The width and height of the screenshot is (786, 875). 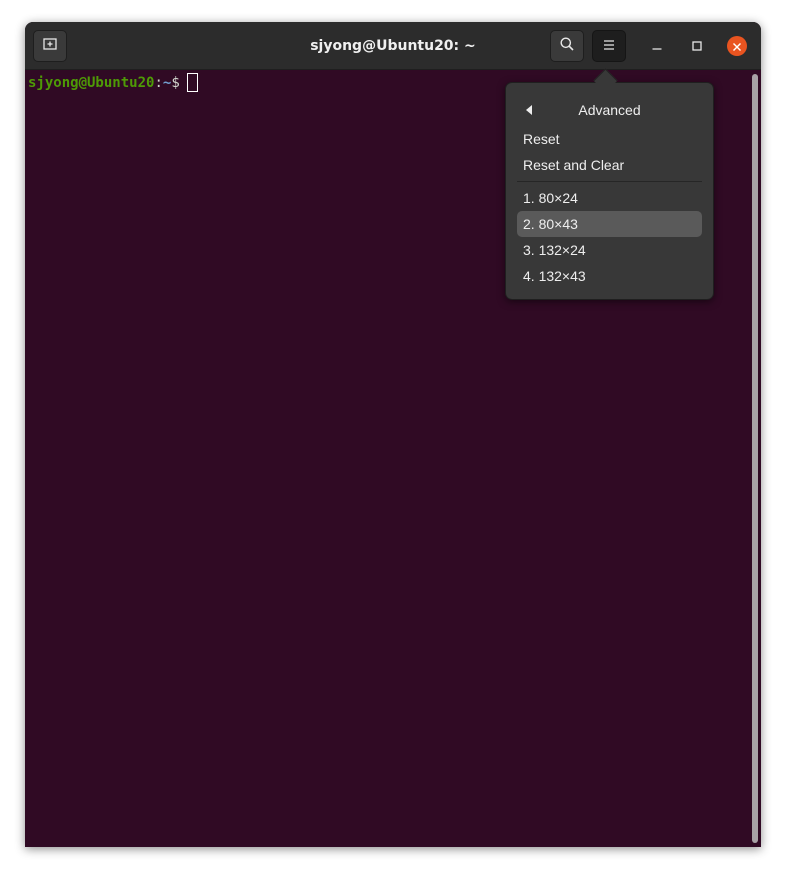 I want to click on menu-separator, so click(x=609, y=181).